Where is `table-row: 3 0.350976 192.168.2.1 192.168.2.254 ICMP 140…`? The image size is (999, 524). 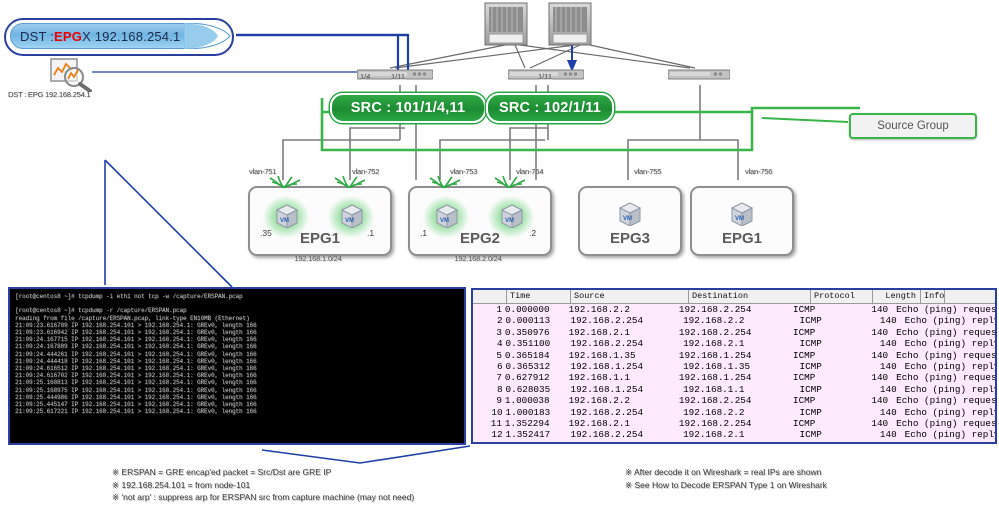
table-row: 3 0.350976 192.168.2.1 192.168.2.254 ICMP 140… is located at coordinates (734, 332).